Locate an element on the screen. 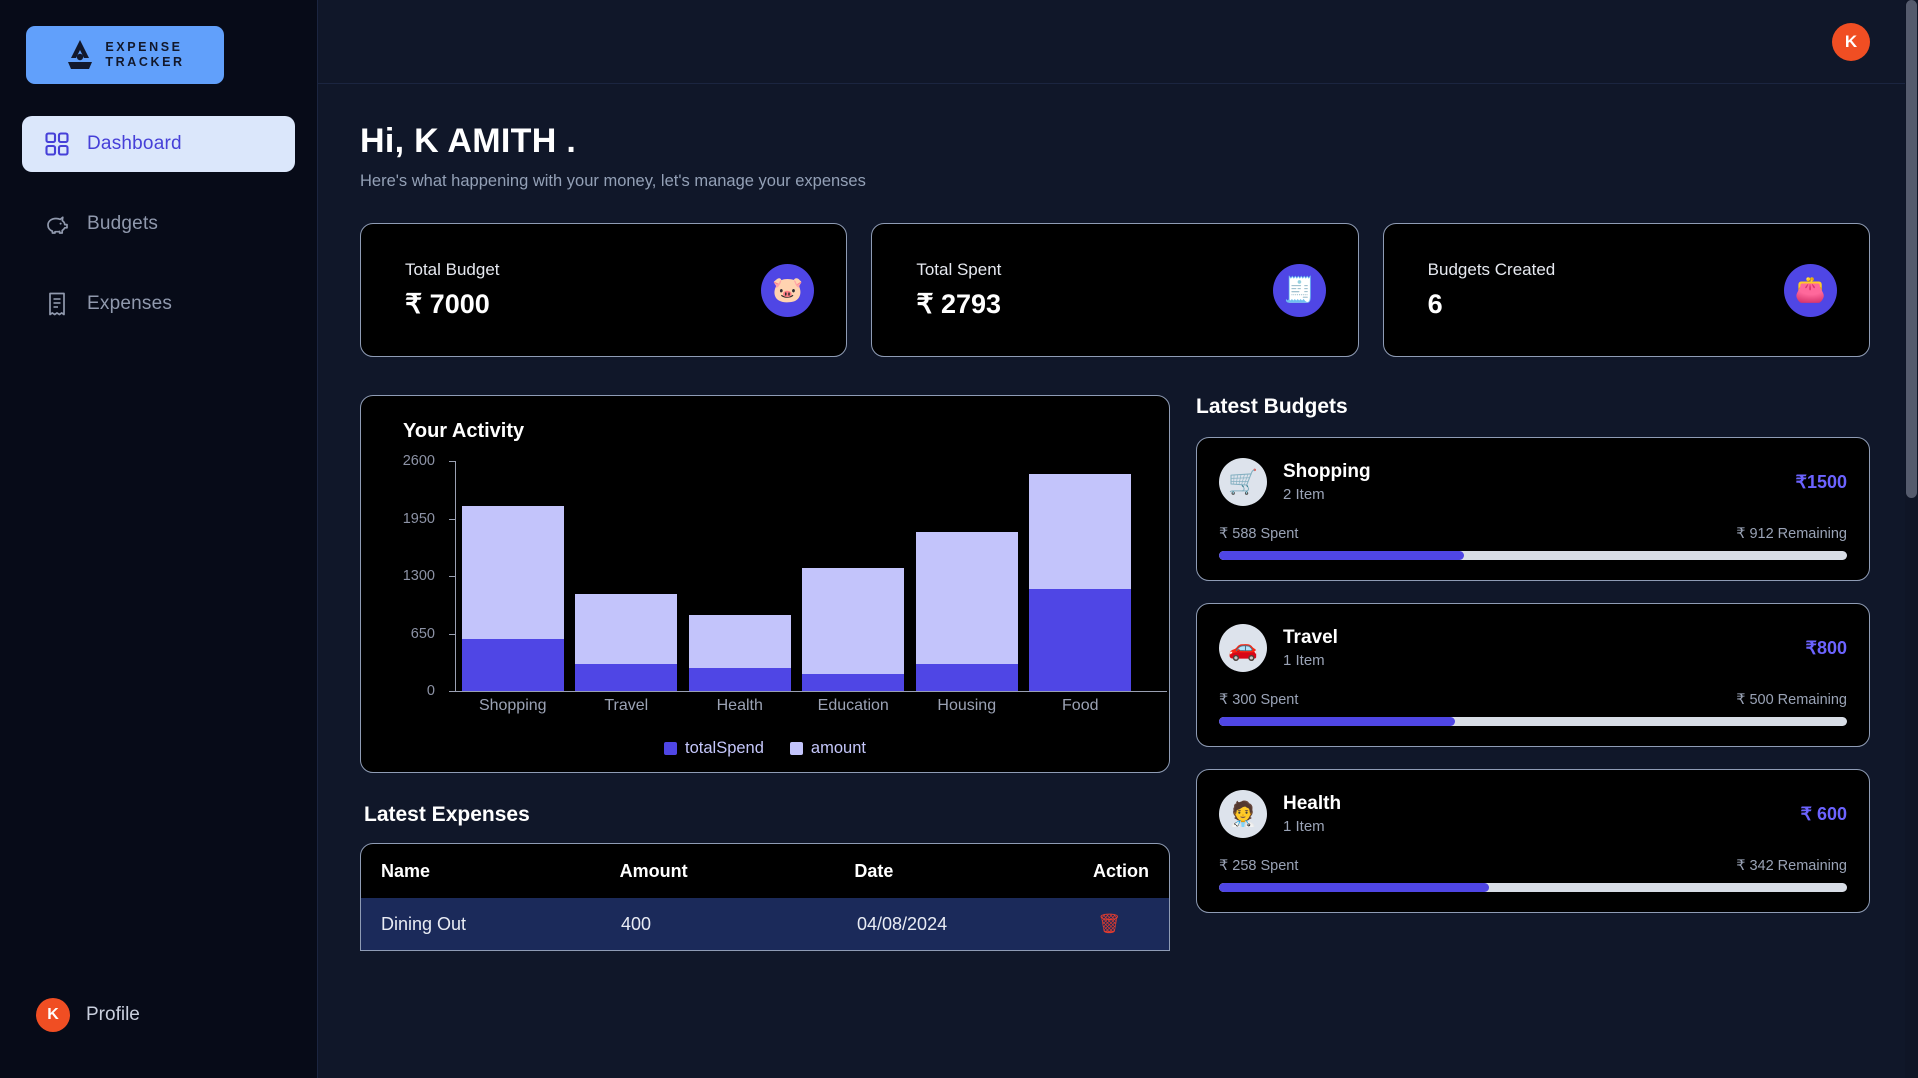 This screenshot has height=1078, width=1918. x-axis-tick-label: Travel is located at coordinates (626, 705).